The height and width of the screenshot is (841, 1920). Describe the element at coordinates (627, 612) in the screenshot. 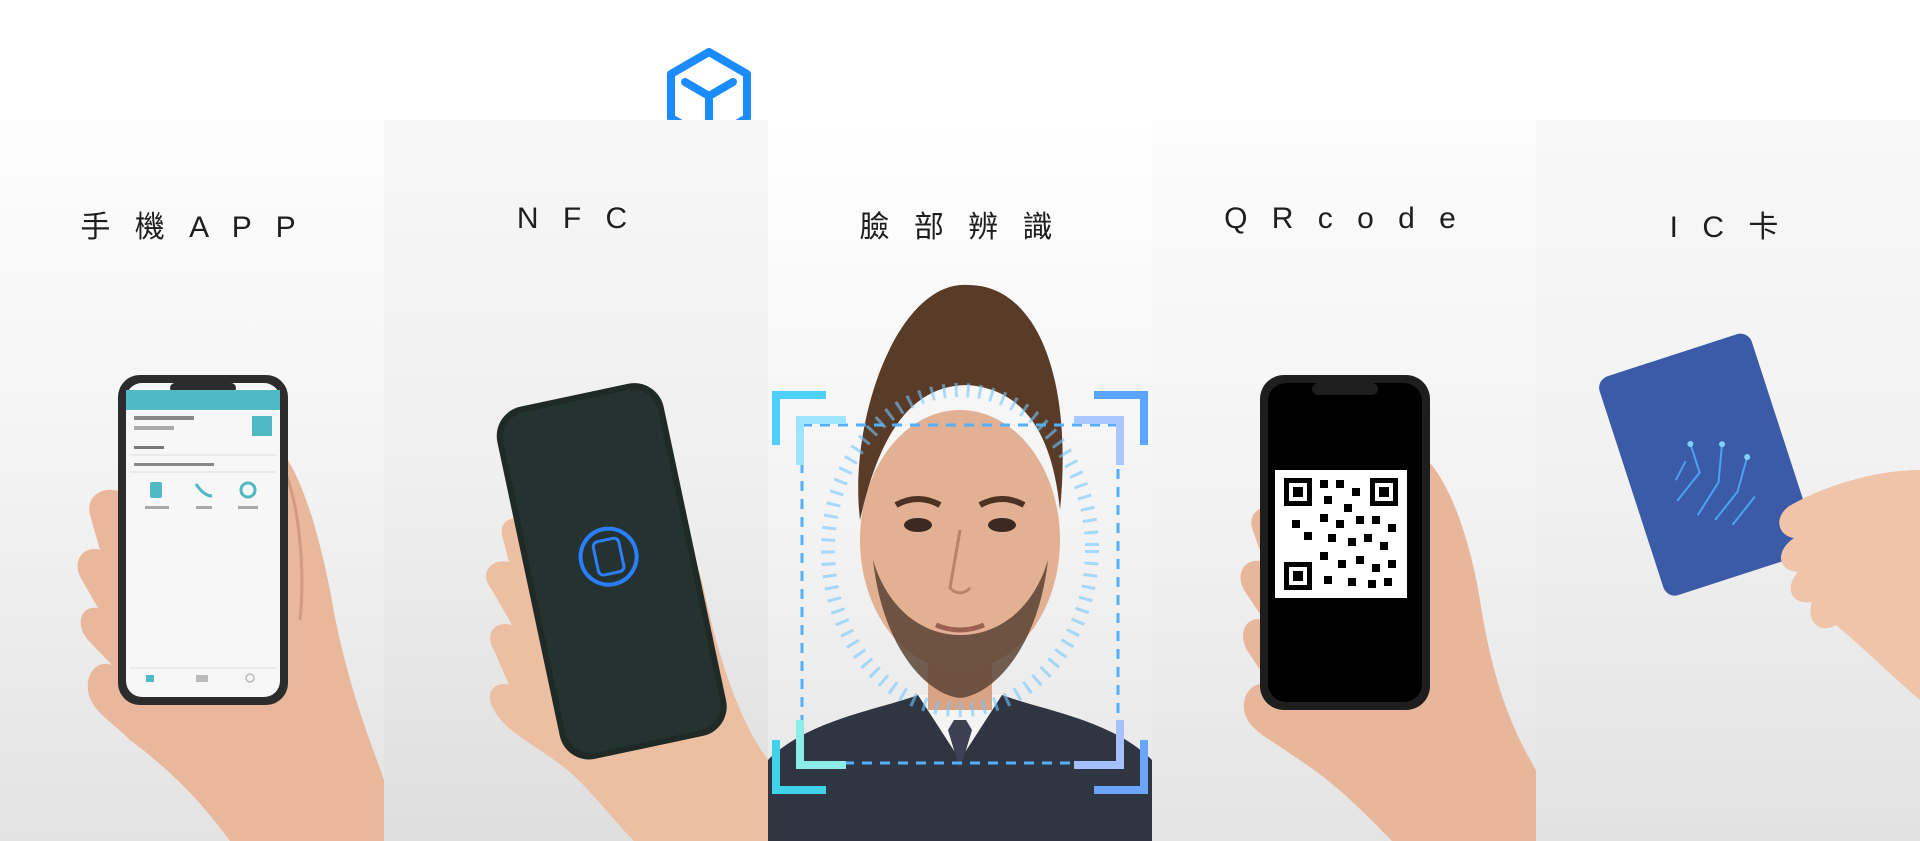

I see `hand-phone-nfc-illustration` at that location.